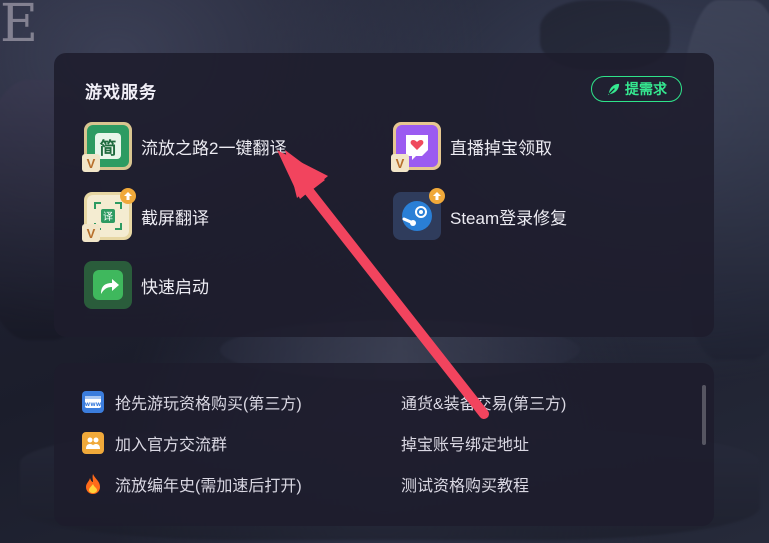 This screenshot has height=543, width=769. What do you see at coordinates (171, 445) in the screenshot?
I see `link-label: 加入官方交流群` at bounding box center [171, 445].